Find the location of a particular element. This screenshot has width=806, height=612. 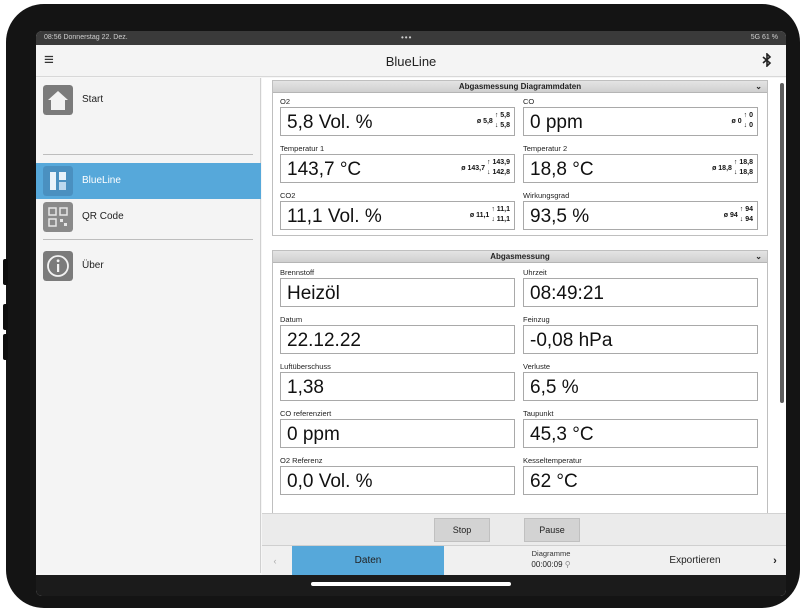

avg-value: ø 143,7 is located at coordinates (473, 168).